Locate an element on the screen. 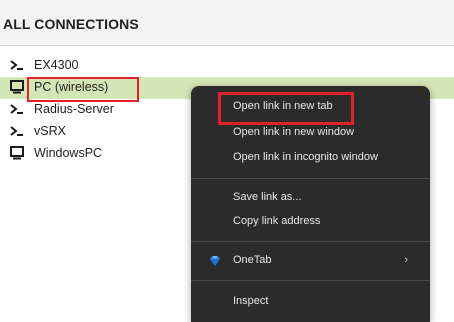  menu-item-label: Open link in incognito window is located at coordinates (305, 157).